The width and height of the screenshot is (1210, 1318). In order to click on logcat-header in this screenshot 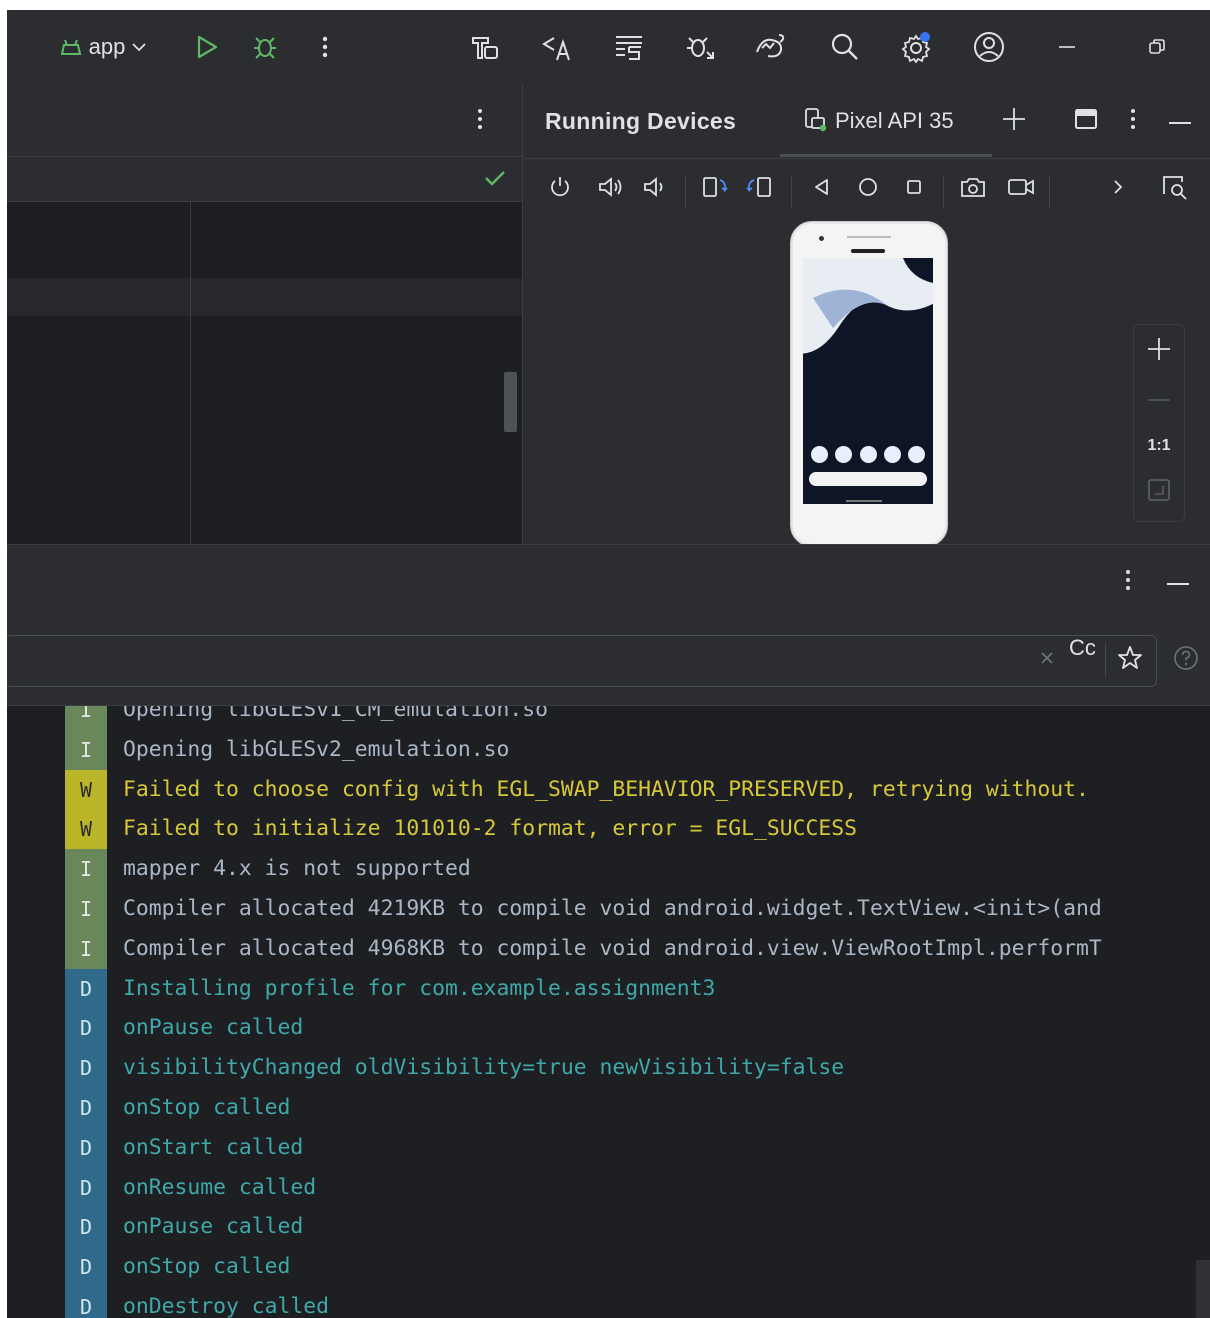, I will do `click(608, 582)`.